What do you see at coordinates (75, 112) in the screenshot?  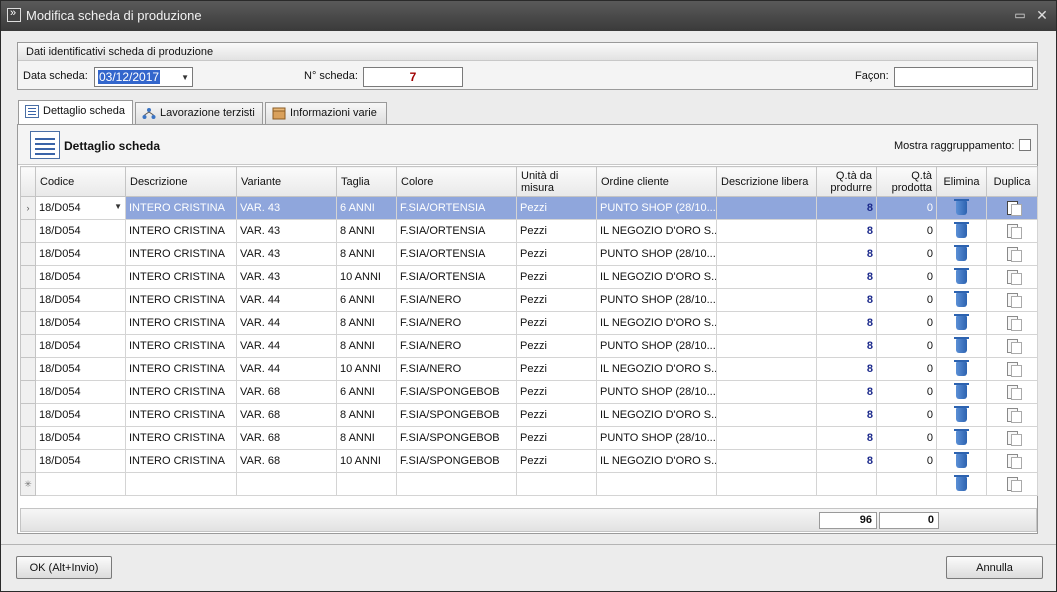 I see `tab-dettaglio-scheda: Dettaglio scheda` at bounding box center [75, 112].